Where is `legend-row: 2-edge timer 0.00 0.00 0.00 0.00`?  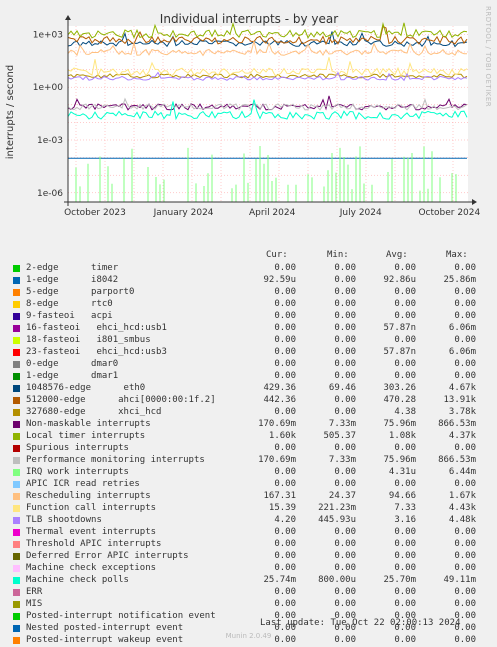
legend-row: 2-edge timer 0.00 0.00 0.00 0.00 is located at coordinates (248, 268).